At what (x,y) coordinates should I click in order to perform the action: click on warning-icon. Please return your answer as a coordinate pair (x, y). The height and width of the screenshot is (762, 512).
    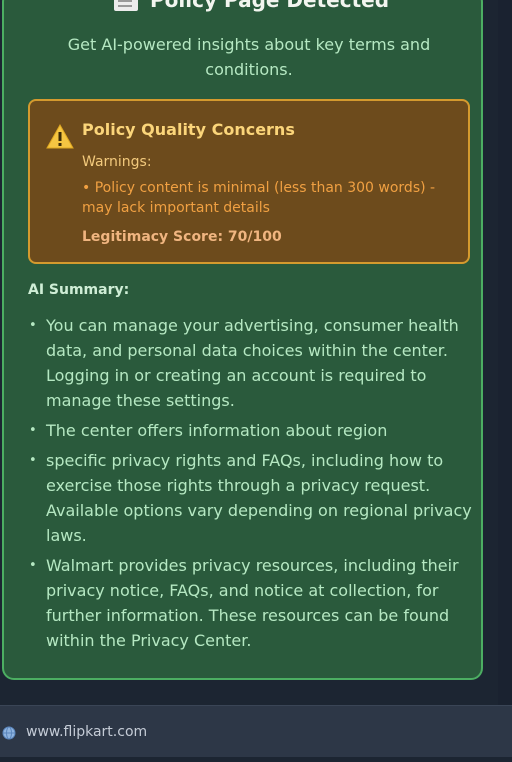
    Looking at the image, I should click on (60, 136).